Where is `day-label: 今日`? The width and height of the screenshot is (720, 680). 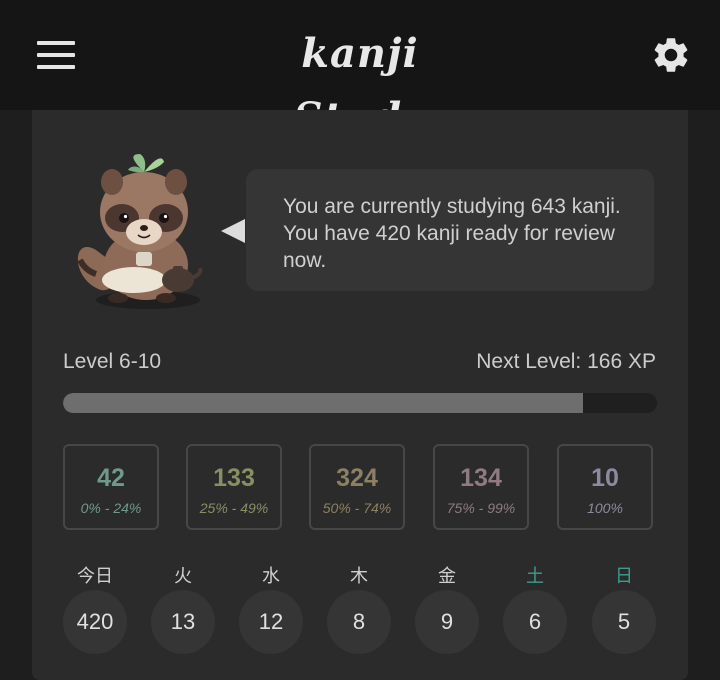 day-label: 今日 is located at coordinates (95, 576).